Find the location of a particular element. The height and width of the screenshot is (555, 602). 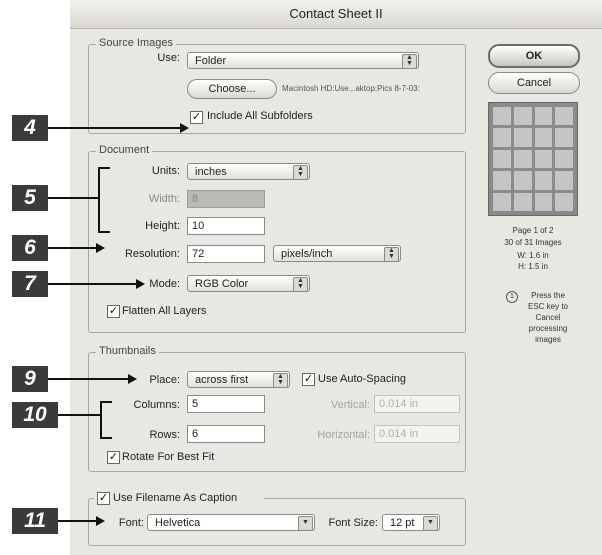

font-popup: Helvetica ▼ is located at coordinates (231, 522).